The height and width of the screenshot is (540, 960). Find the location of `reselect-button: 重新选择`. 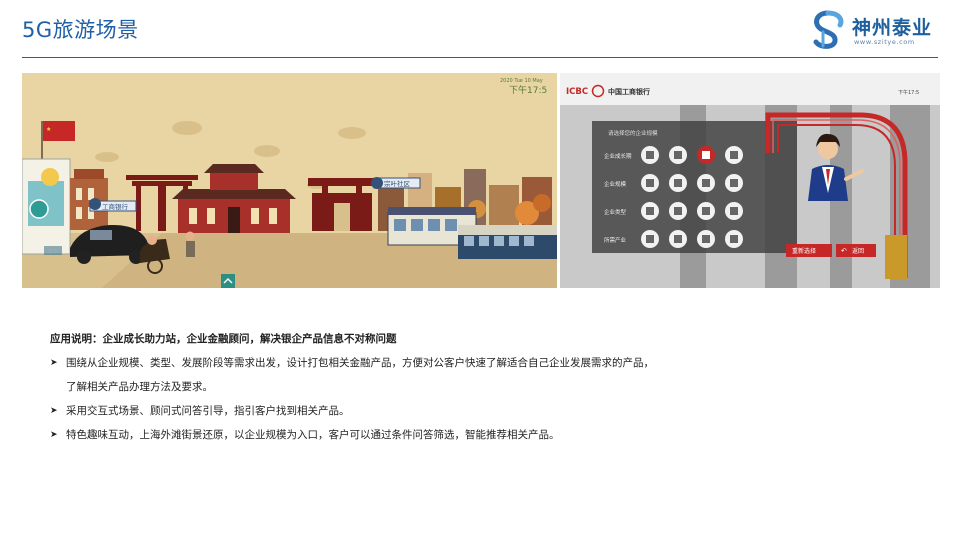

reselect-button: 重新选择 is located at coordinates (809, 250).